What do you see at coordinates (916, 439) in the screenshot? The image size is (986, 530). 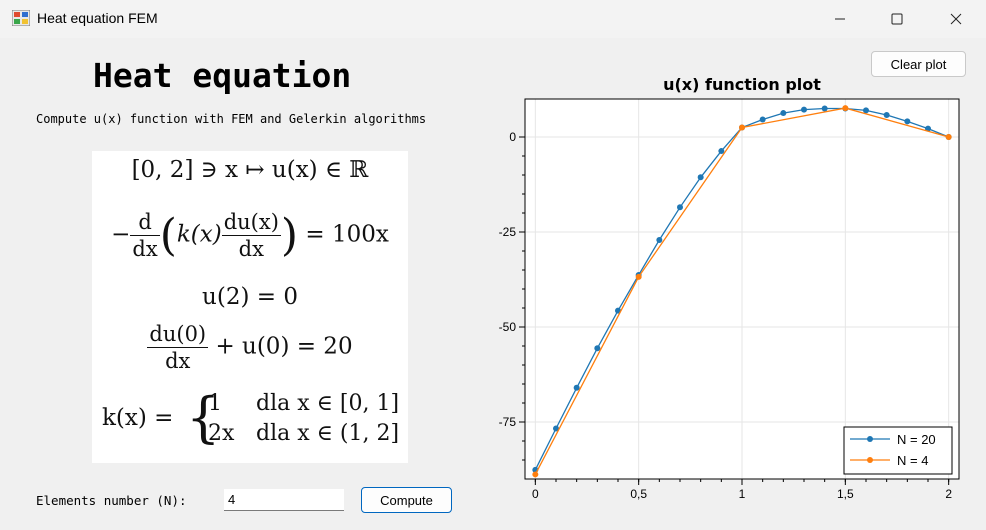 I see `legend-label: N = 20` at bounding box center [916, 439].